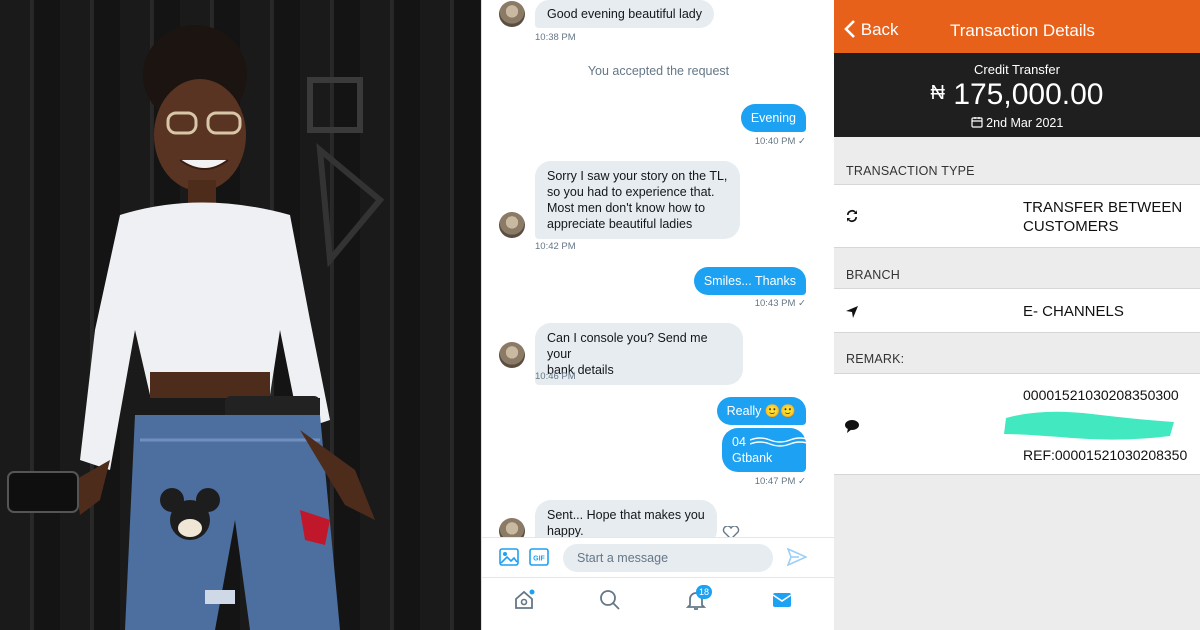 This screenshot has height=630, width=1200. Describe the element at coordinates (1017, 69) in the screenshot. I see `transaction-kind: Credit Transfer` at that location.